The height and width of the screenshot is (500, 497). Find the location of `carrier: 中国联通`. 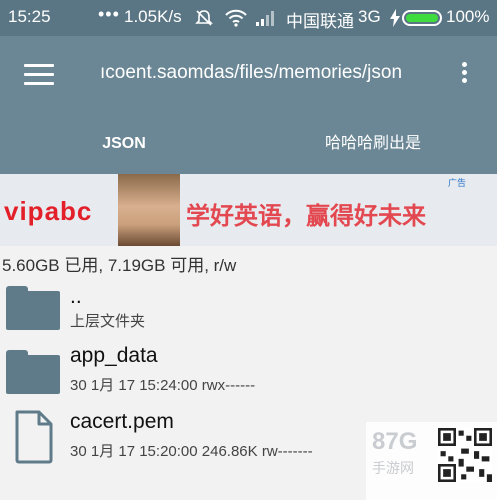

carrier: 中国联通 is located at coordinates (320, 21).